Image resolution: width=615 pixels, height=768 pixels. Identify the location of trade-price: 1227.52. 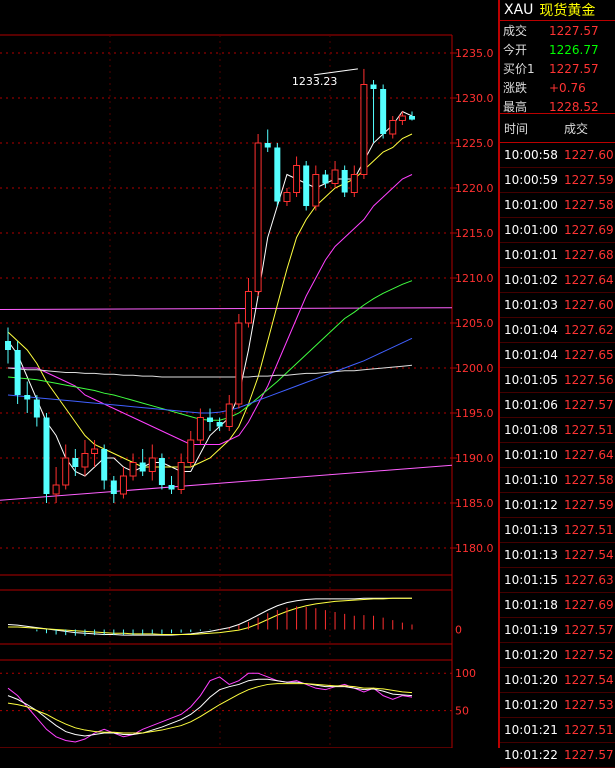
(589, 655).